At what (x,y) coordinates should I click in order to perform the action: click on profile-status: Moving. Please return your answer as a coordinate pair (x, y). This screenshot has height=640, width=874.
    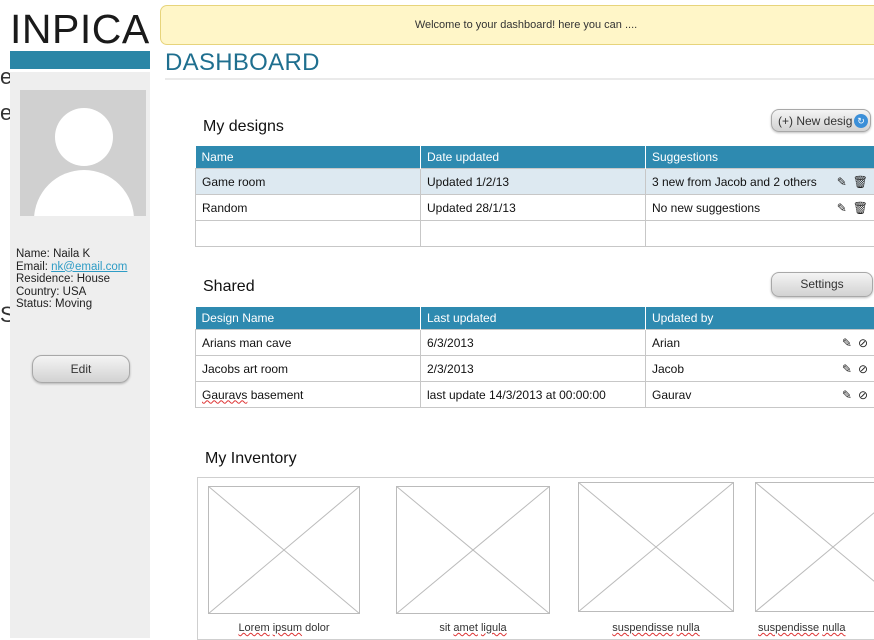
    Looking at the image, I should click on (73, 304).